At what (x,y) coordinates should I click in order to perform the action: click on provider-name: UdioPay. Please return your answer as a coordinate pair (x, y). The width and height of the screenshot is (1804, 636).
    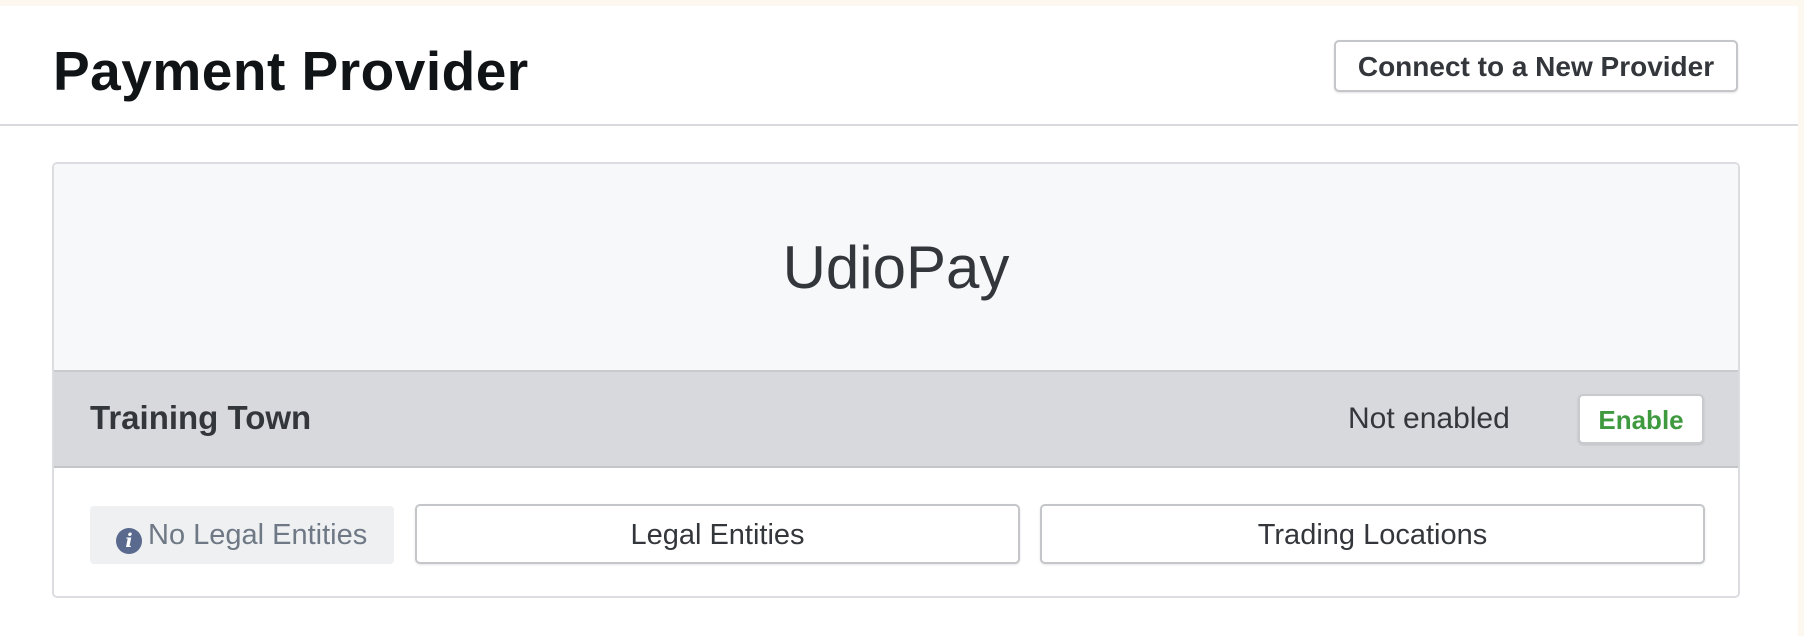
    Looking at the image, I should click on (896, 267).